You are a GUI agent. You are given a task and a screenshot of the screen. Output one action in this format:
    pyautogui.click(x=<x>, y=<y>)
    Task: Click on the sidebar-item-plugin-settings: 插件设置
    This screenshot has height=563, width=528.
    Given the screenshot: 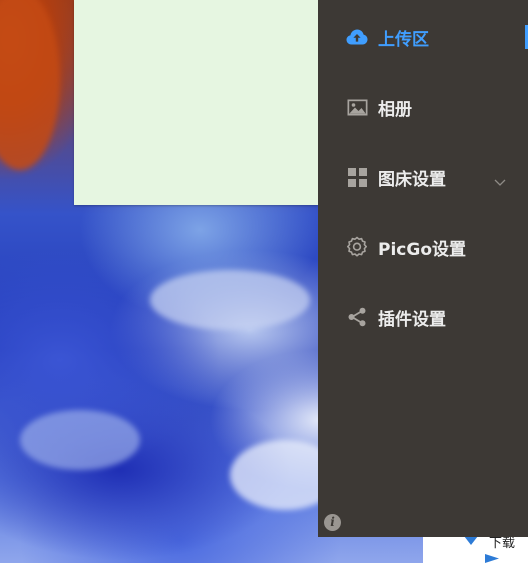 What is the action you would take?
    pyautogui.click(x=423, y=317)
    